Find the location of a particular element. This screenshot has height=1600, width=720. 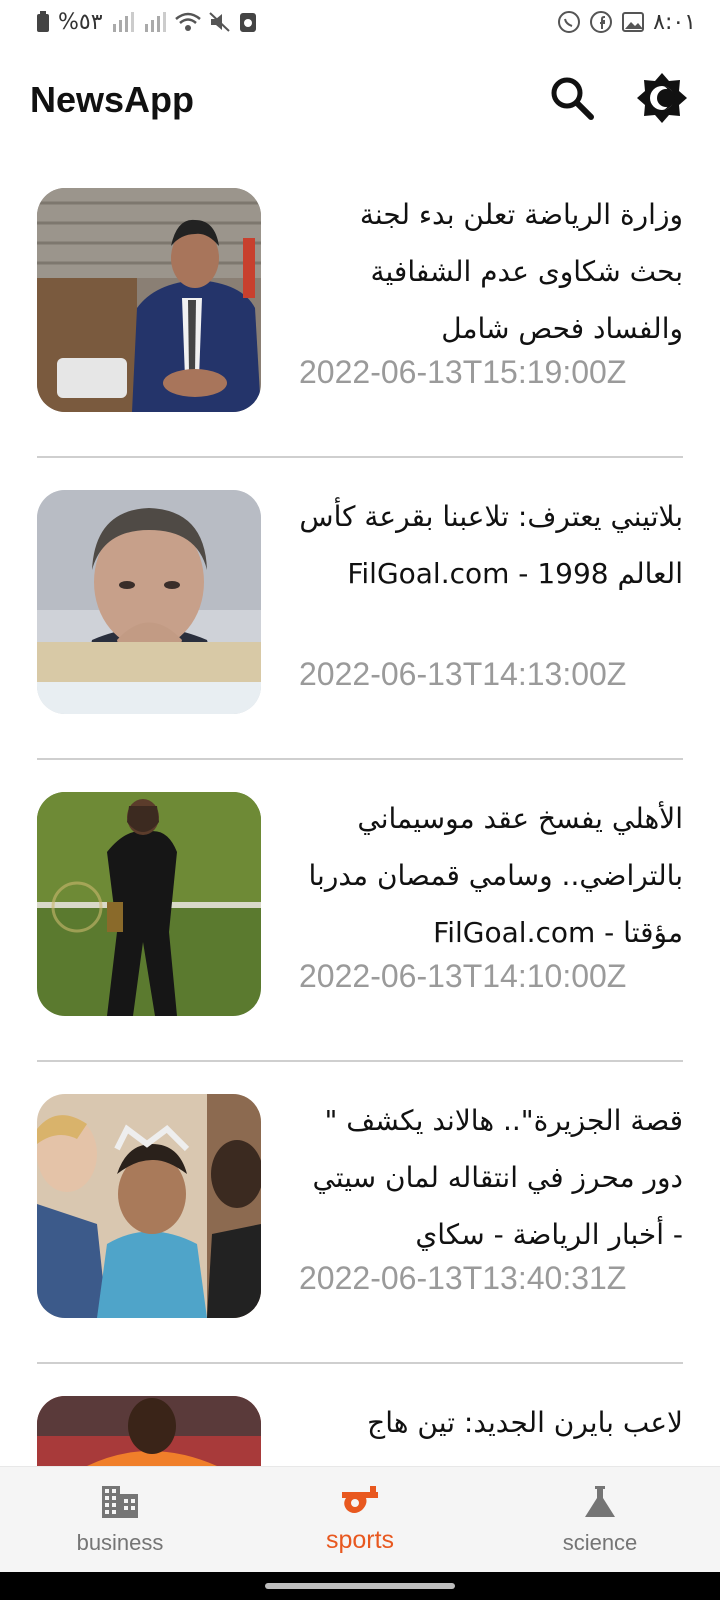

status-bar: %٥٣ ٨:٠١ is located at coordinates (360, 22).